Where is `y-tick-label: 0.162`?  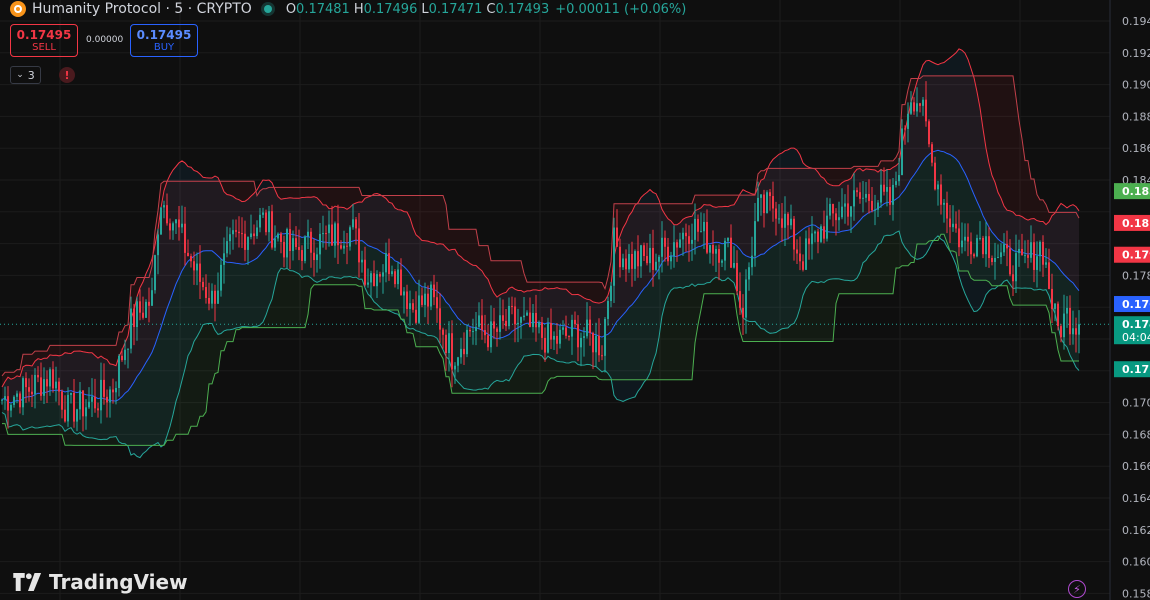
y-tick-label: 0.162 is located at coordinates (1136, 530).